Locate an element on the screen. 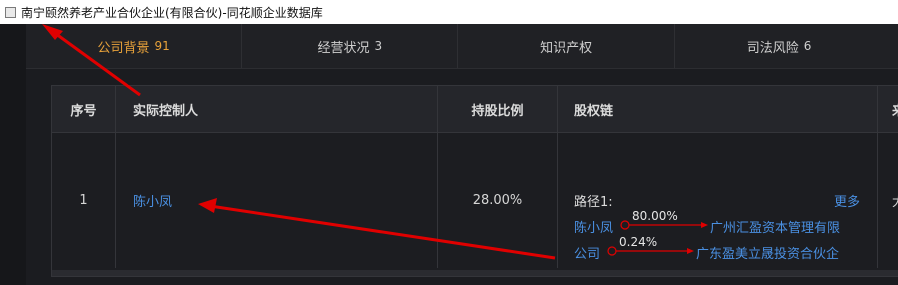 This screenshot has height=285, width=898. window-app-icon is located at coordinates (10, 12).